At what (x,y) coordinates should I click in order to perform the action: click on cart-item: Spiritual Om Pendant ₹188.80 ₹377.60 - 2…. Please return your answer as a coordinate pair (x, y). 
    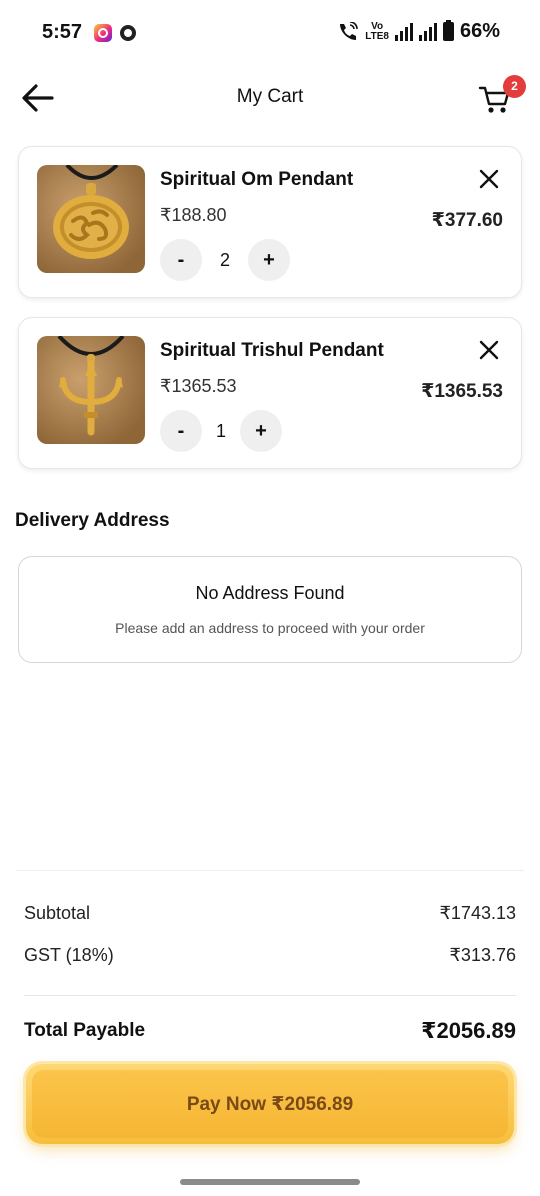
    Looking at the image, I should click on (270, 222).